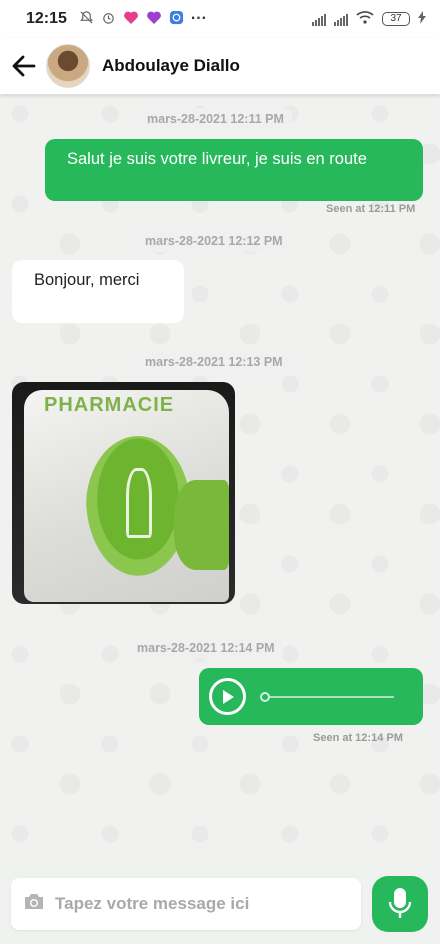 The image size is (440, 944). I want to click on play-button, so click(227, 696).